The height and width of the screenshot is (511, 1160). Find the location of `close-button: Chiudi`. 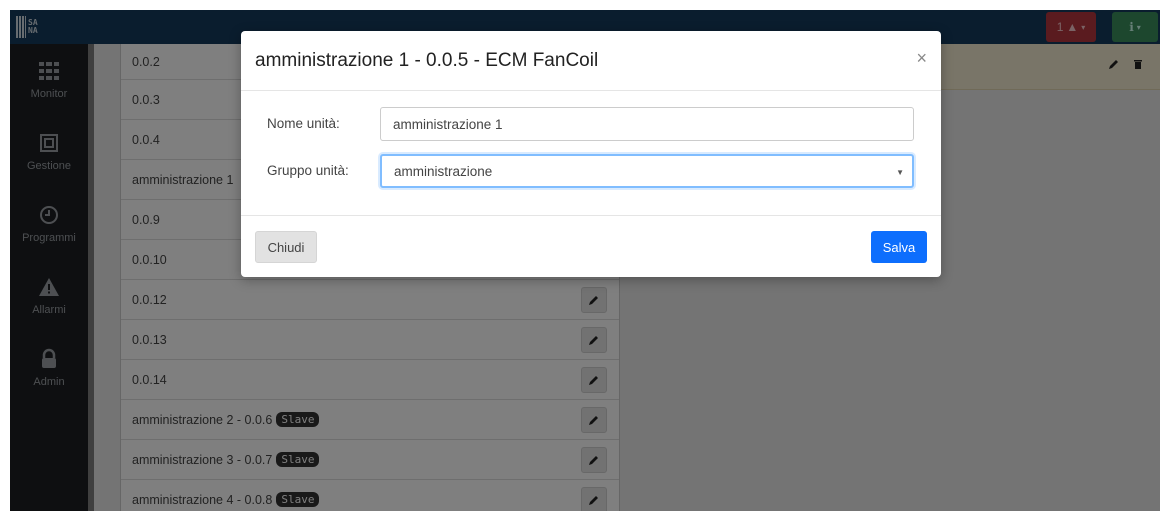

close-button: Chiudi is located at coordinates (286, 247).